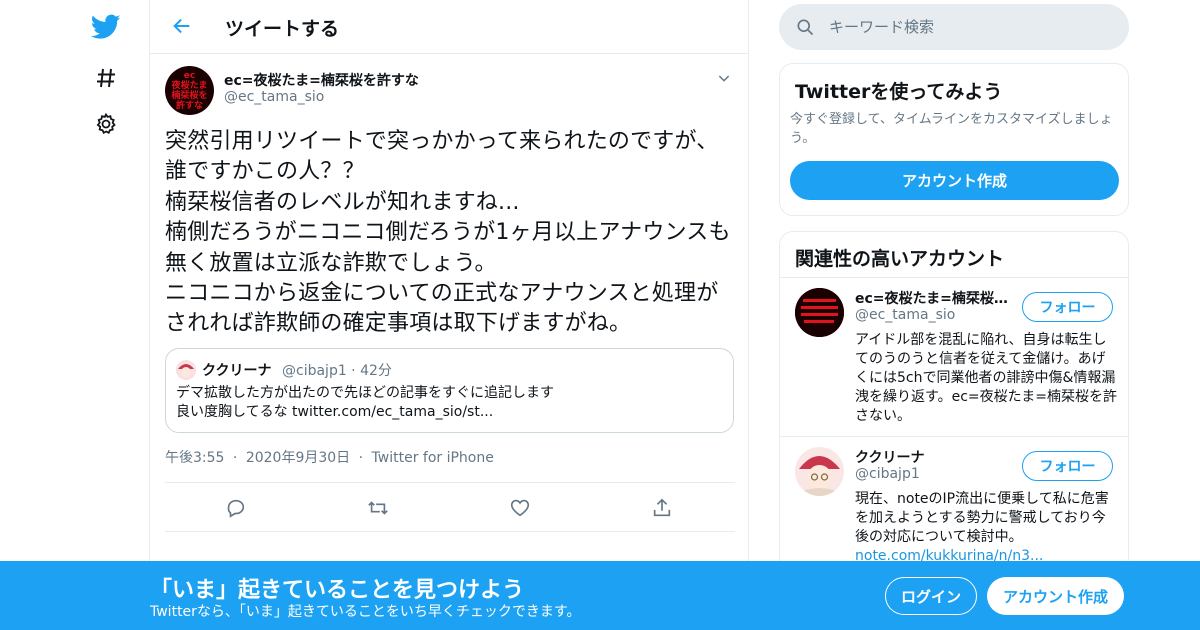  Describe the element at coordinates (662, 508) in the screenshot. I see `share-icon` at that location.